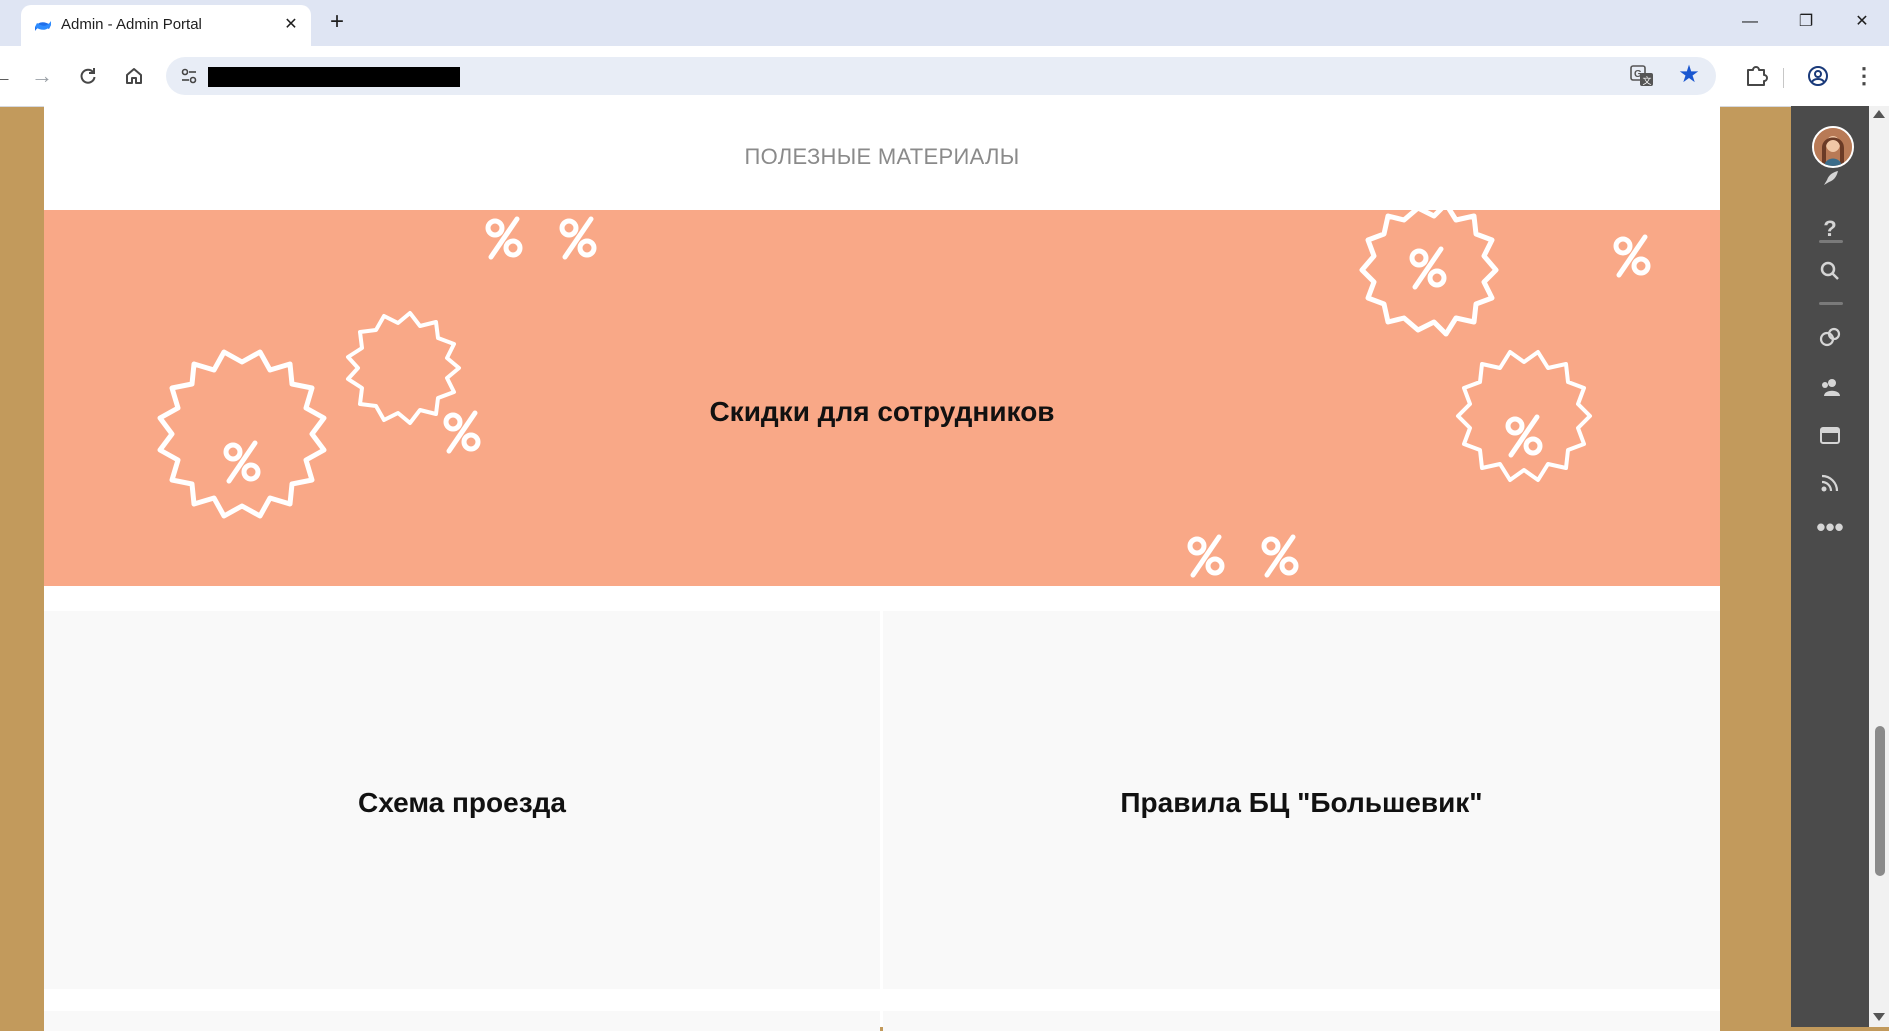 The image size is (1889, 1031). I want to click on toolbar-separator, so click(1783, 78).